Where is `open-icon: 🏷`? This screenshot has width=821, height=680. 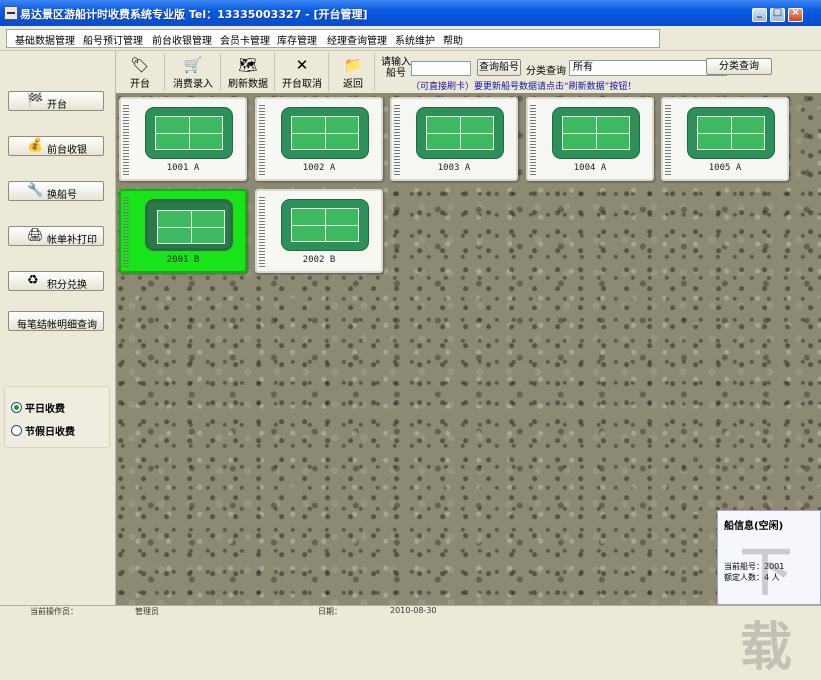 open-icon: 🏷 is located at coordinates (140, 65).